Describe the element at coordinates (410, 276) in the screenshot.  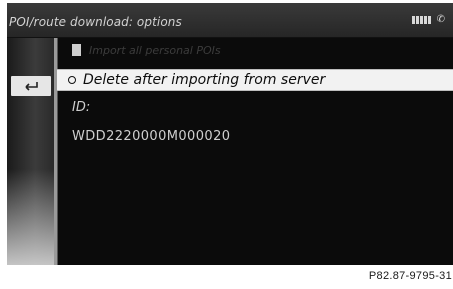
I see `figure-reference: P82.87-9795-31` at that location.